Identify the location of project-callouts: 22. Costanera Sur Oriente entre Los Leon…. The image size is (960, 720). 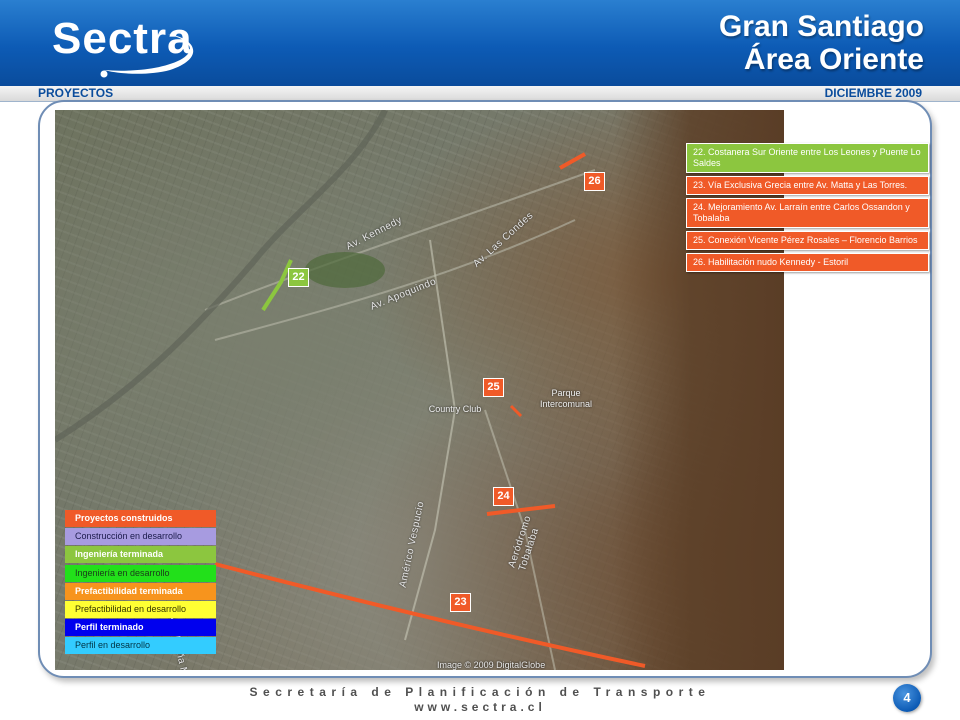
(807, 209).